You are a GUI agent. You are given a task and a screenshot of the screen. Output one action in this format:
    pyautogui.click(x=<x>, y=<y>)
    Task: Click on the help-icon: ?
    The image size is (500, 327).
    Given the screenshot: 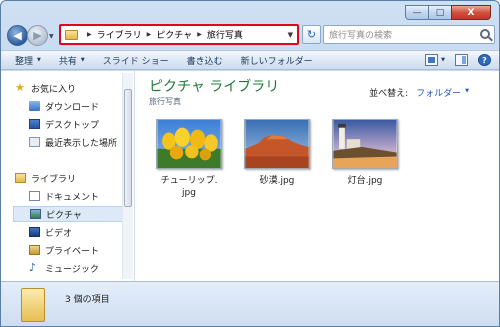 What is the action you would take?
    pyautogui.click(x=484, y=60)
    